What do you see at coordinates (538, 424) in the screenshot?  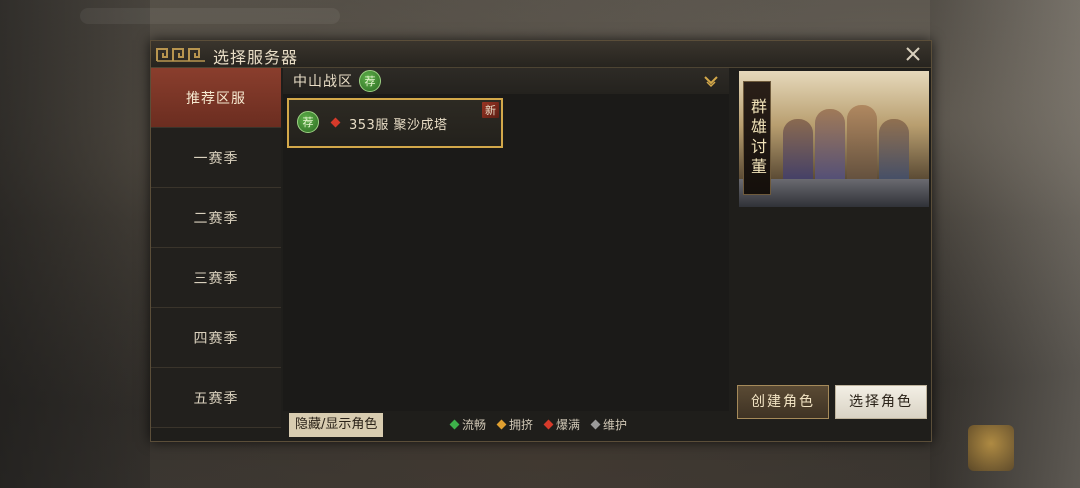 I see `server-status-legend: 流畅 拥挤 爆满 维护` at bounding box center [538, 424].